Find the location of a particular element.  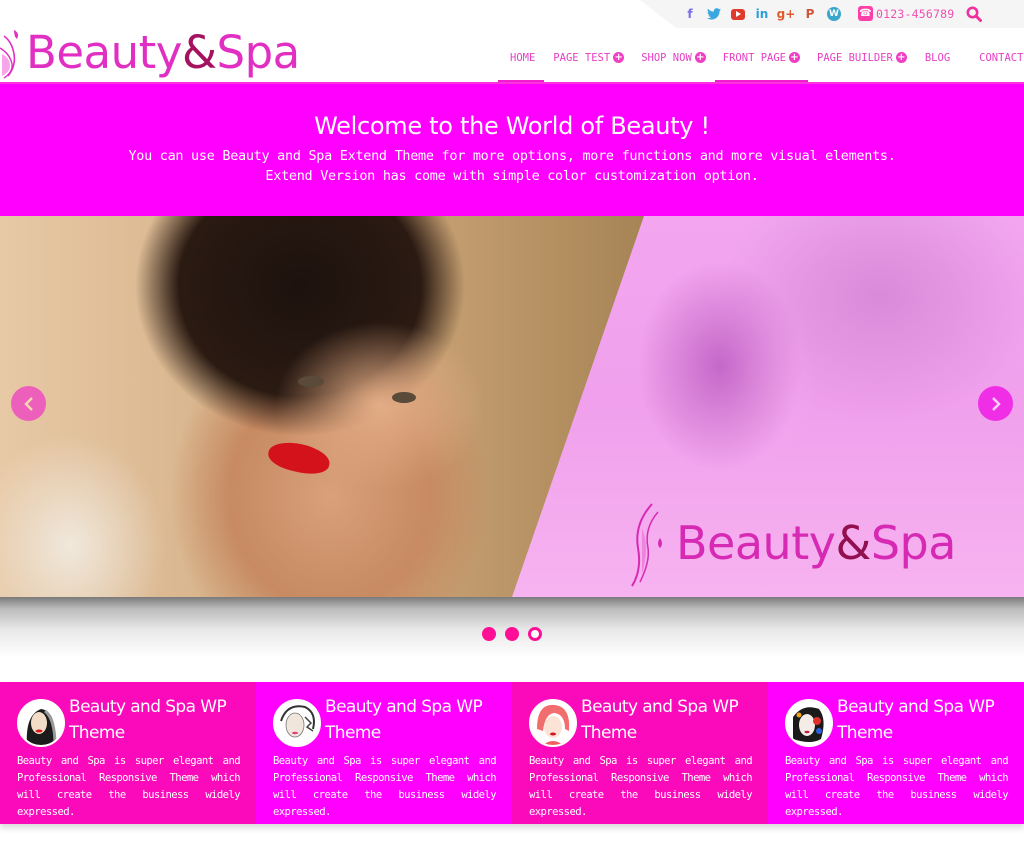

phone-number: 0123-456789 is located at coordinates (915, 13).